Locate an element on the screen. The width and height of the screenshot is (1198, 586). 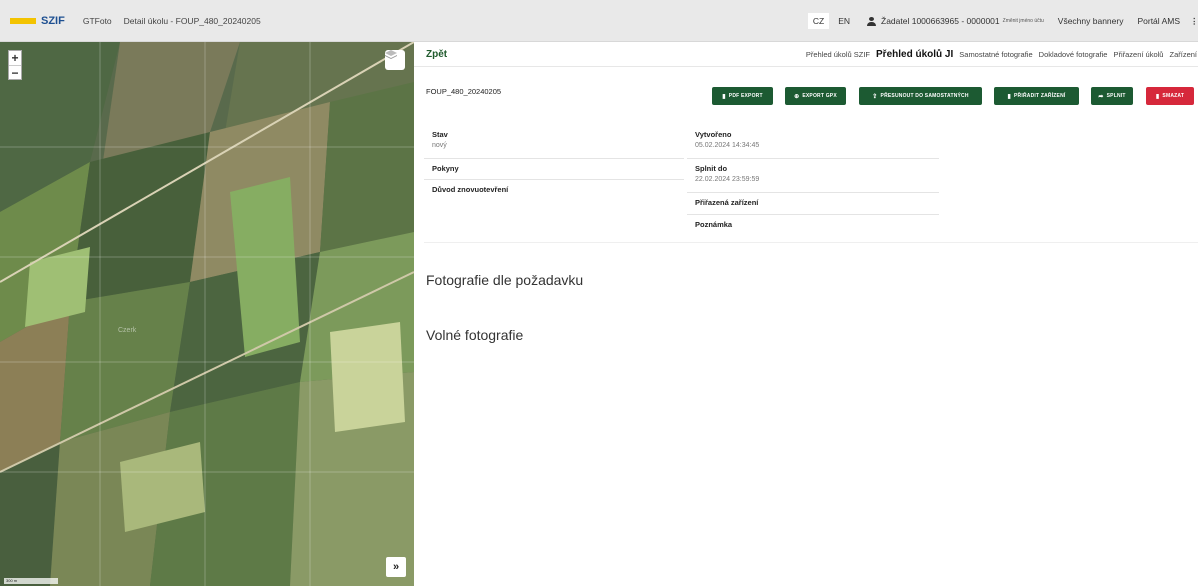
zoom-in-button: + is located at coordinates (15, 58).